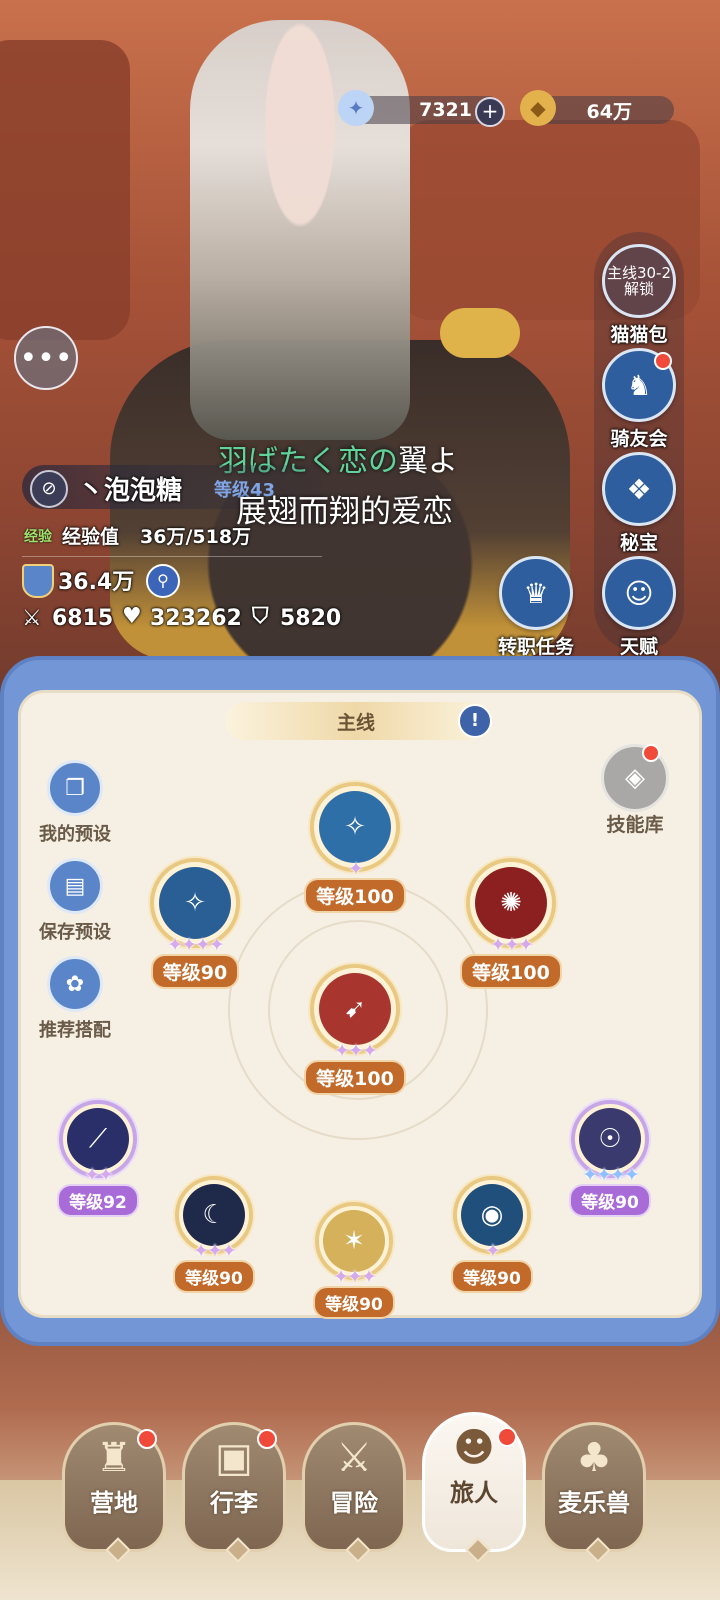  I want to click on cat-bag-button: 主线30-2 解锁 猫猫包, so click(639, 295).